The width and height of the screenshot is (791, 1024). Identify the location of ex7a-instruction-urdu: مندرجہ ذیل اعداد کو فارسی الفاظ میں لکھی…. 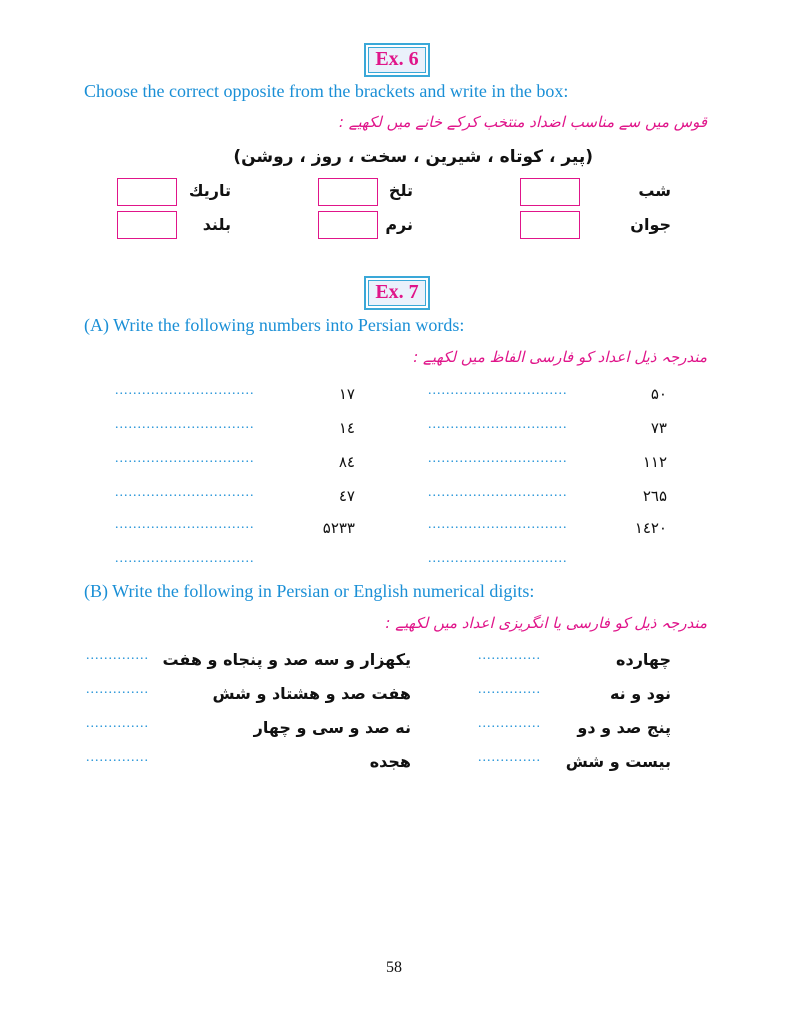
(560, 357).